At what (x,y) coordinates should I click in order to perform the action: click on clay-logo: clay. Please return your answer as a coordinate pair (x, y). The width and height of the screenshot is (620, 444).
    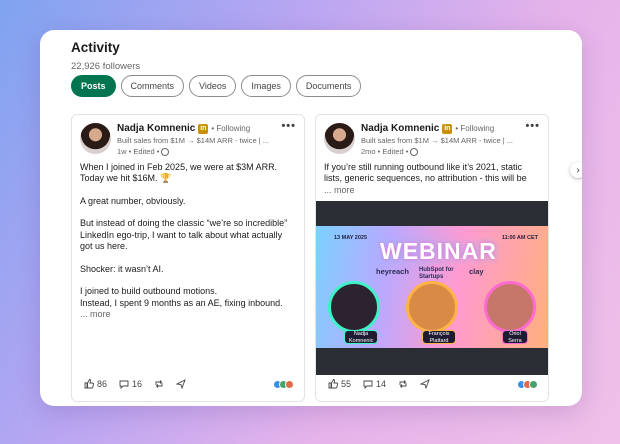
    Looking at the image, I should click on (476, 271).